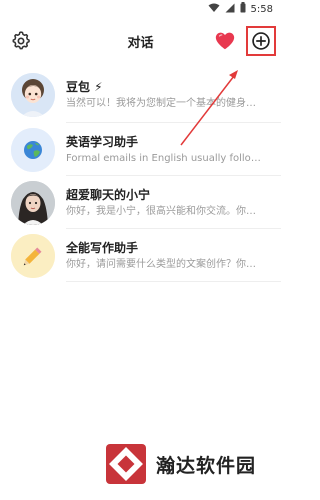 The image size is (320, 500). I want to click on top-header: 对话, so click(140, 41).